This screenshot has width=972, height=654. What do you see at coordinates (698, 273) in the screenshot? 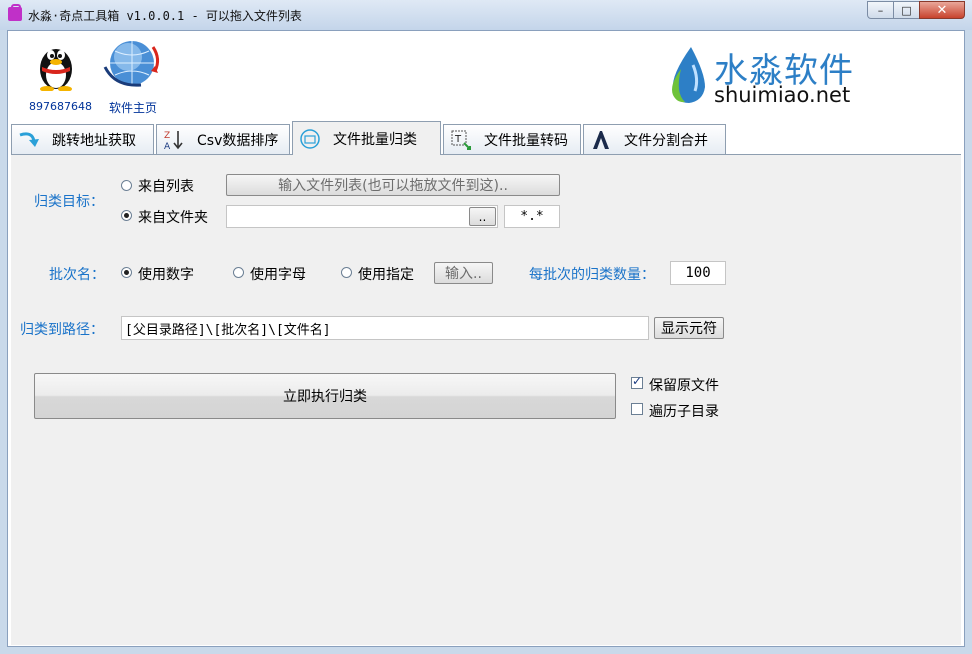
I see `per-batch-input: 100` at bounding box center [698, 273].